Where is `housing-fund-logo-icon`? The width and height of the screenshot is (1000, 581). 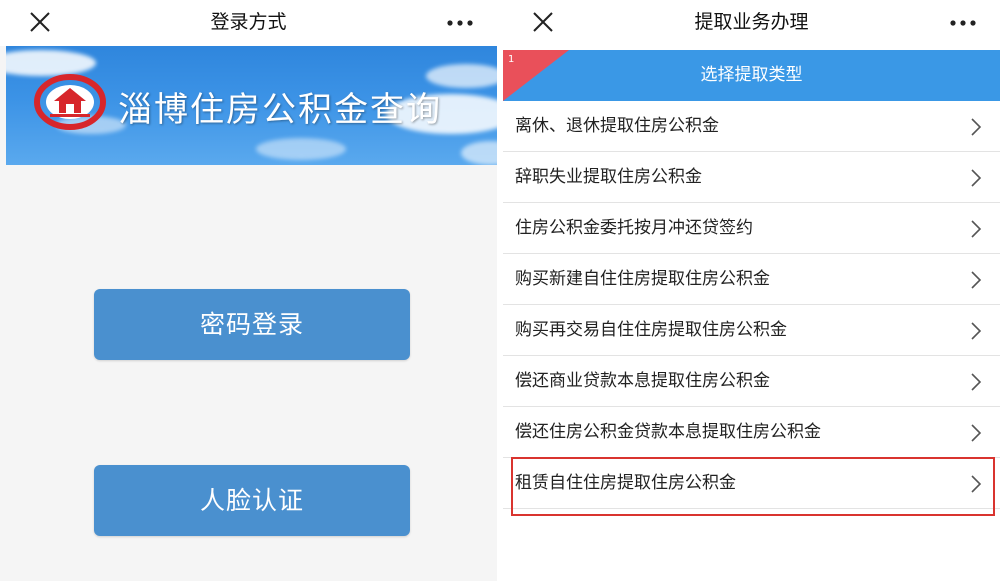
housing-fund-logo-icon is located at coordinates (70, 102).